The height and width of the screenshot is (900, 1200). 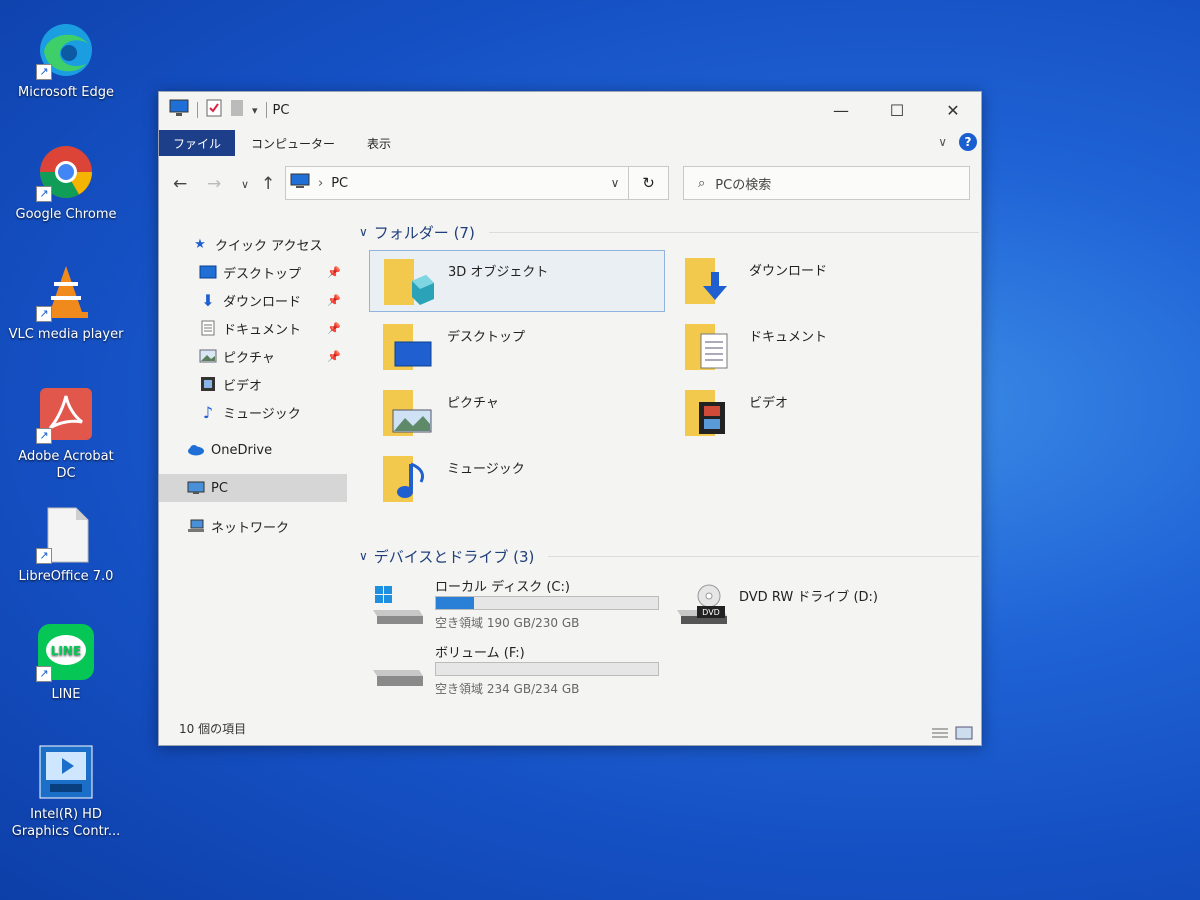 What do you see at coordinates (66, 414) in the screenshot?
I see `acrobat-icon: ↗` at bounding box center [66, 414].